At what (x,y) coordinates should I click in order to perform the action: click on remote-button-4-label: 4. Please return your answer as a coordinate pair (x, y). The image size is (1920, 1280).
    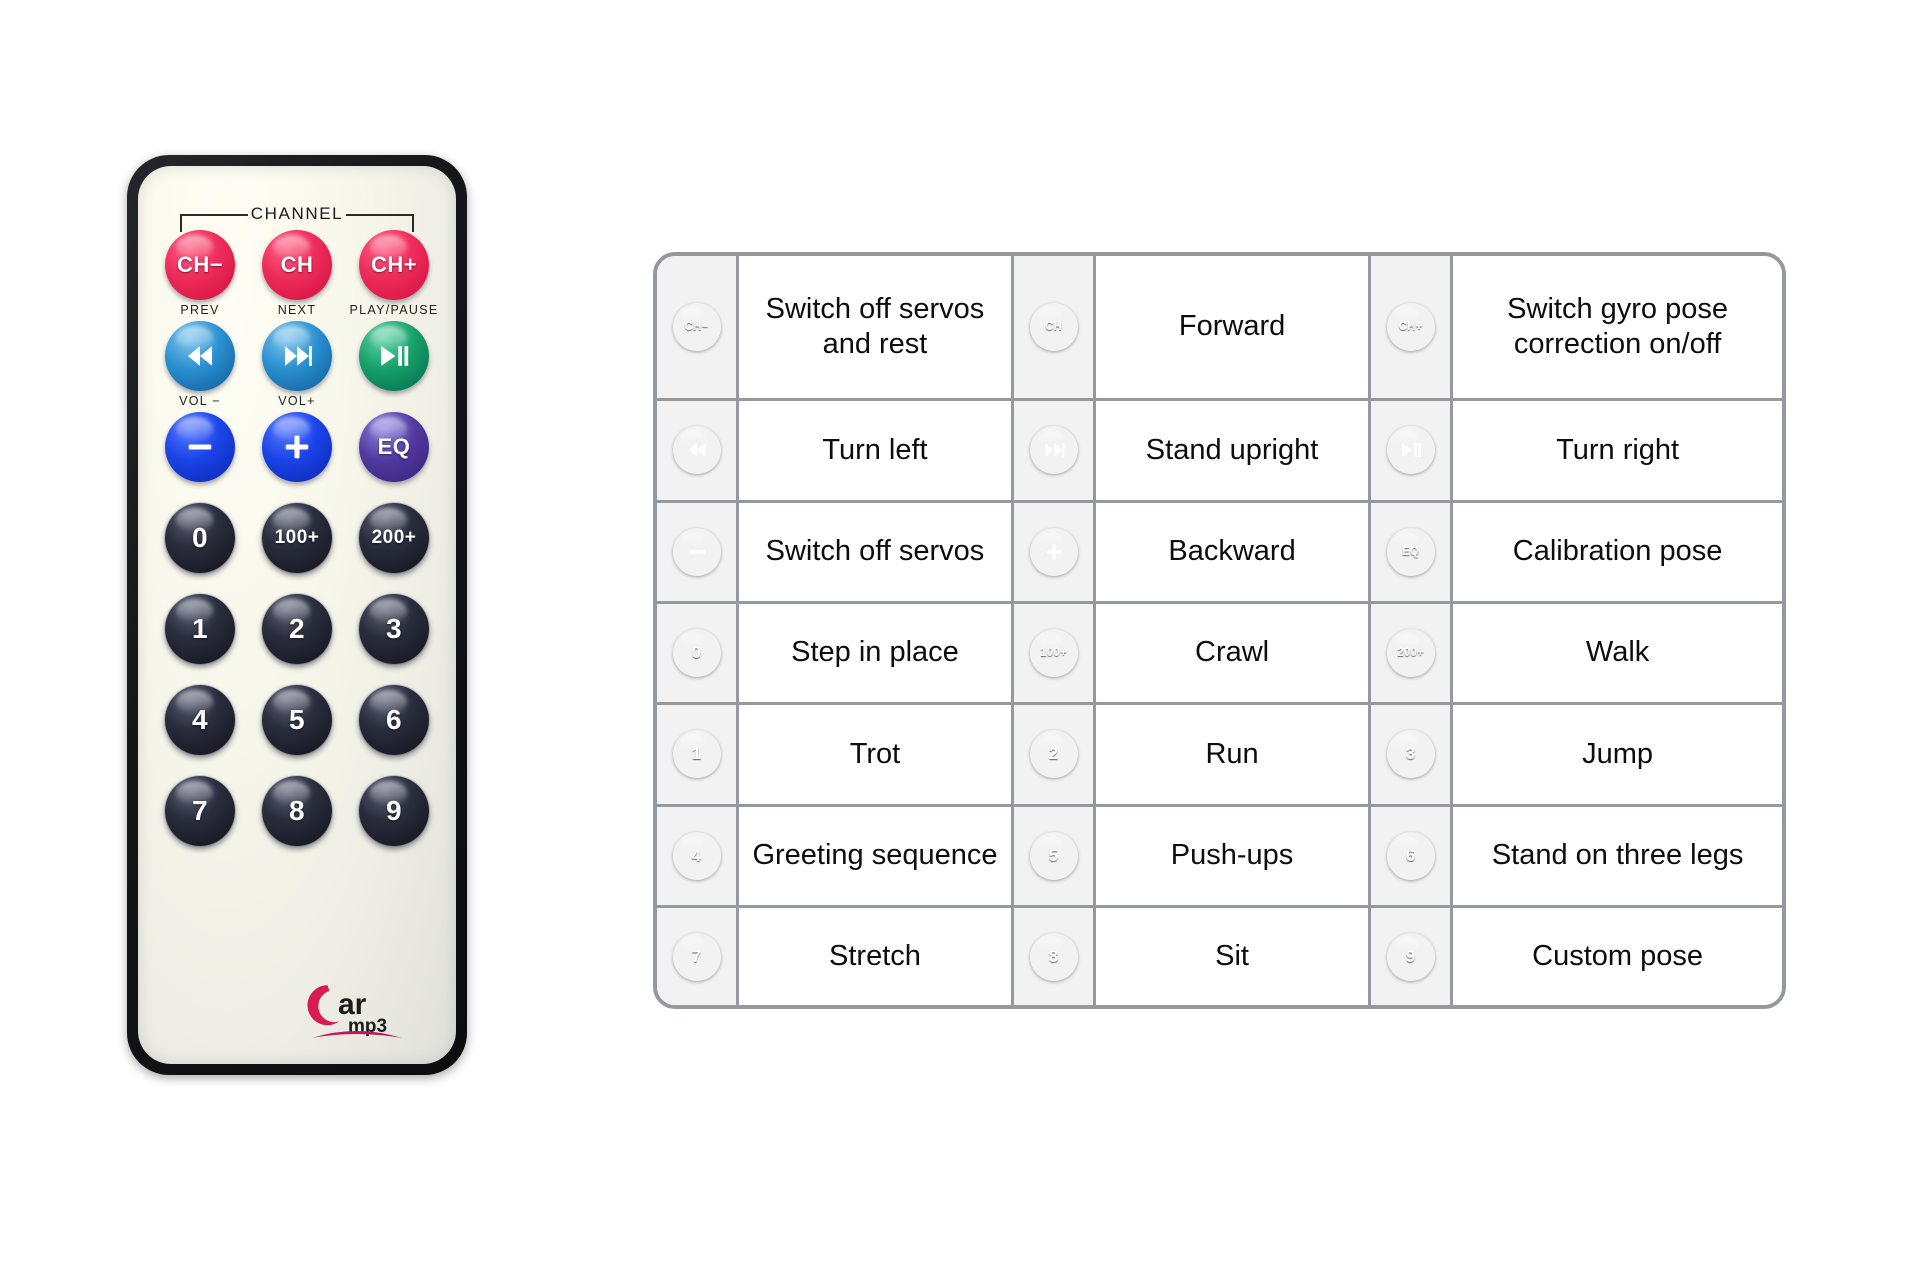
    Looking at the image, I should click on (200, 719).